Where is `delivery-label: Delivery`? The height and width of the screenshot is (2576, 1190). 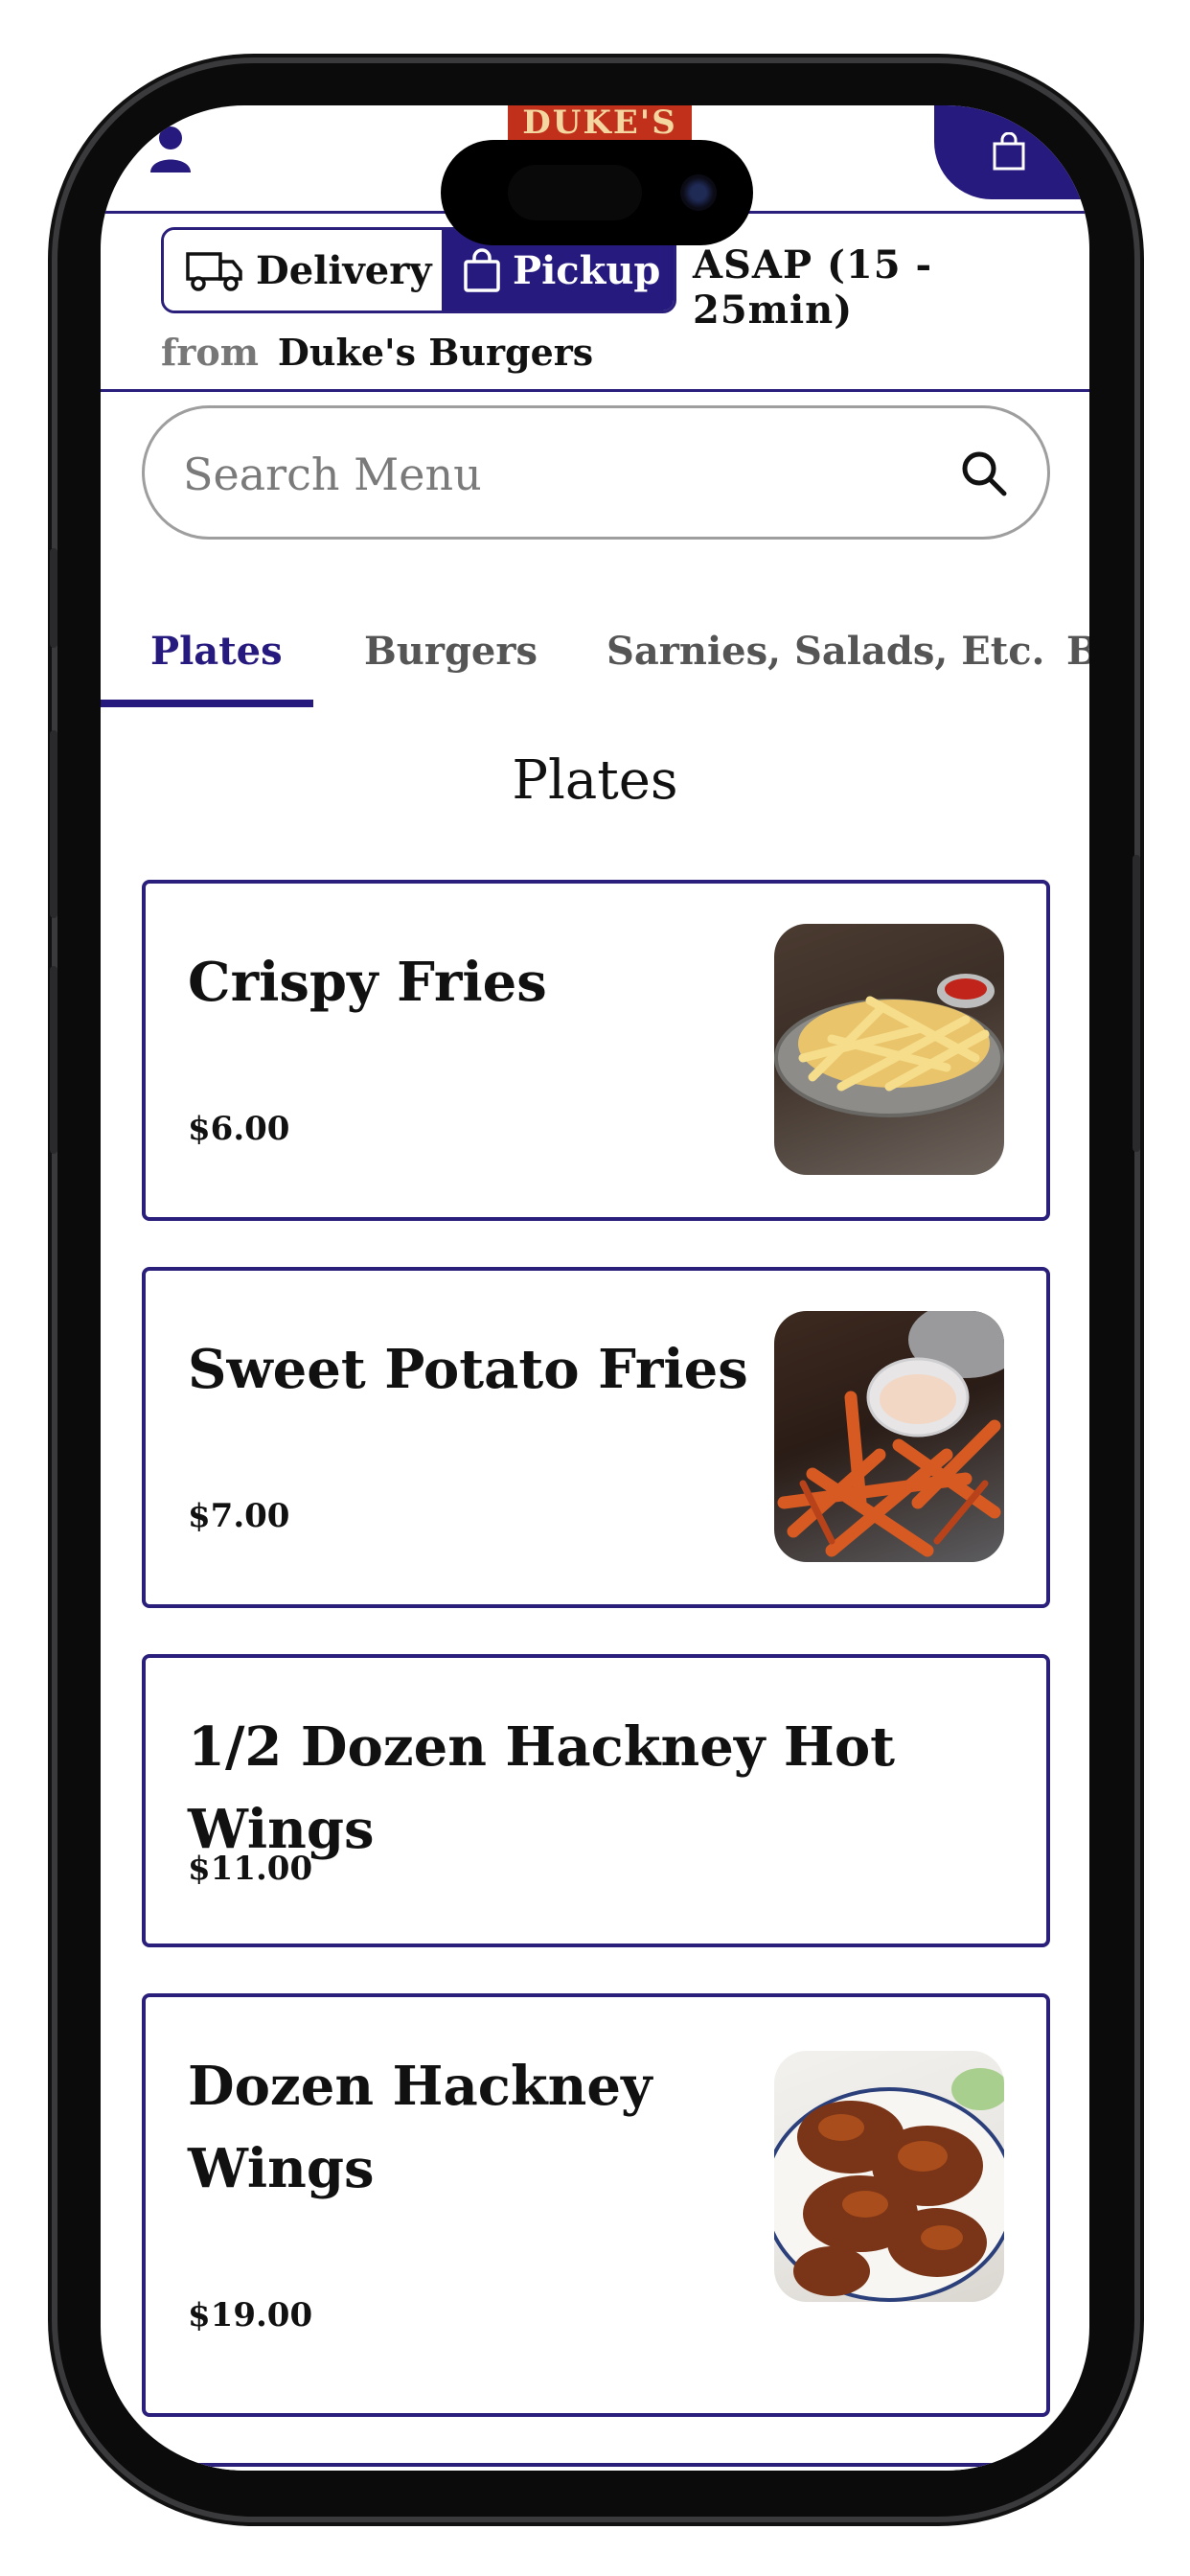 delivery-label: Delivery is located at coordinates (344, 270).